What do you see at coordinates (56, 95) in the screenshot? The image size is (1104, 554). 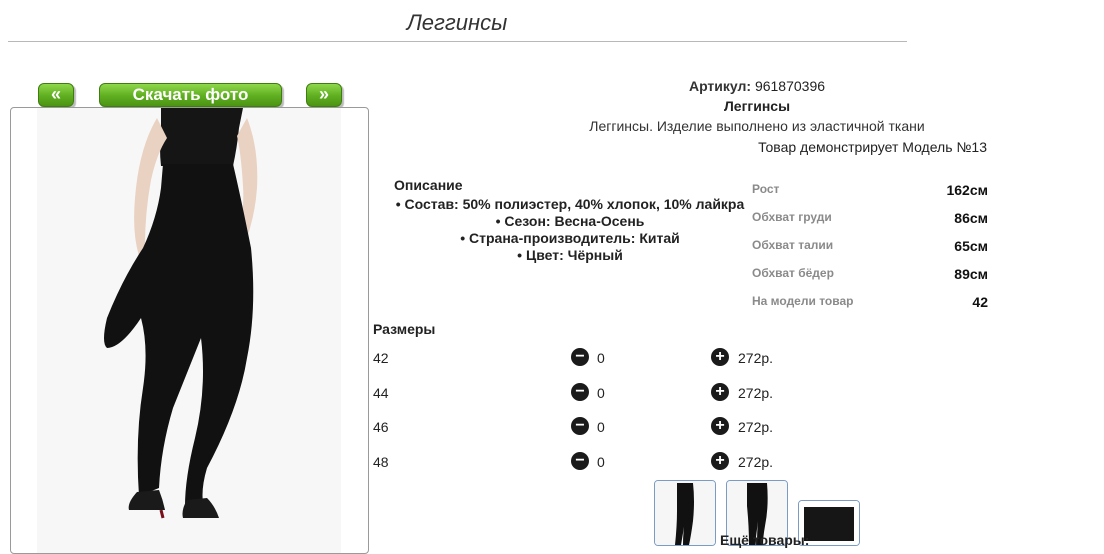 I see `prev-photo-button: «` at bounding box center [56, 95].